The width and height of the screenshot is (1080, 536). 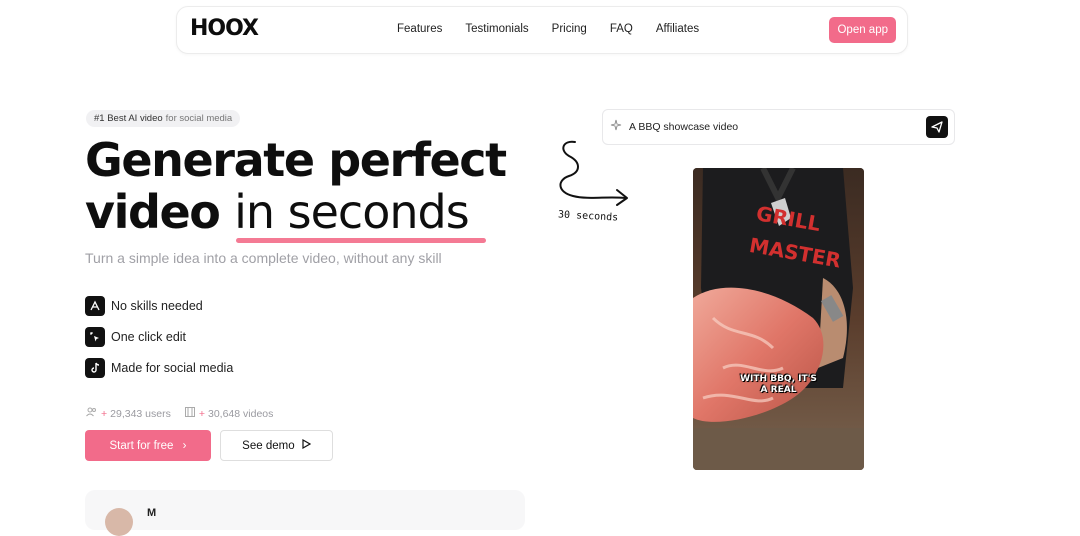 What do you see at coordinates (862, 30) in the screenshot?
I see `open-app-button: Open app` at bounding box center [862, 30].